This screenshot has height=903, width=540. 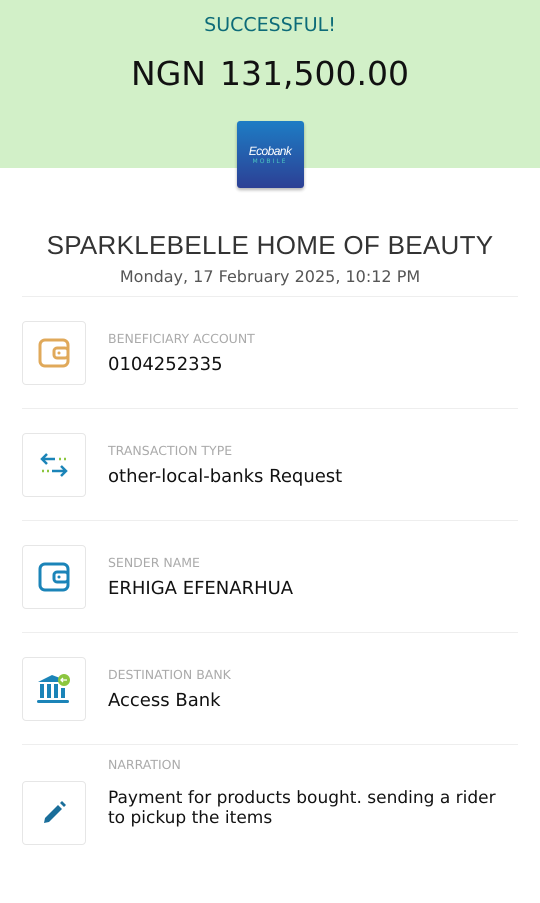 I want to click on field-value: 0104252335, so click(x=166, y=364).